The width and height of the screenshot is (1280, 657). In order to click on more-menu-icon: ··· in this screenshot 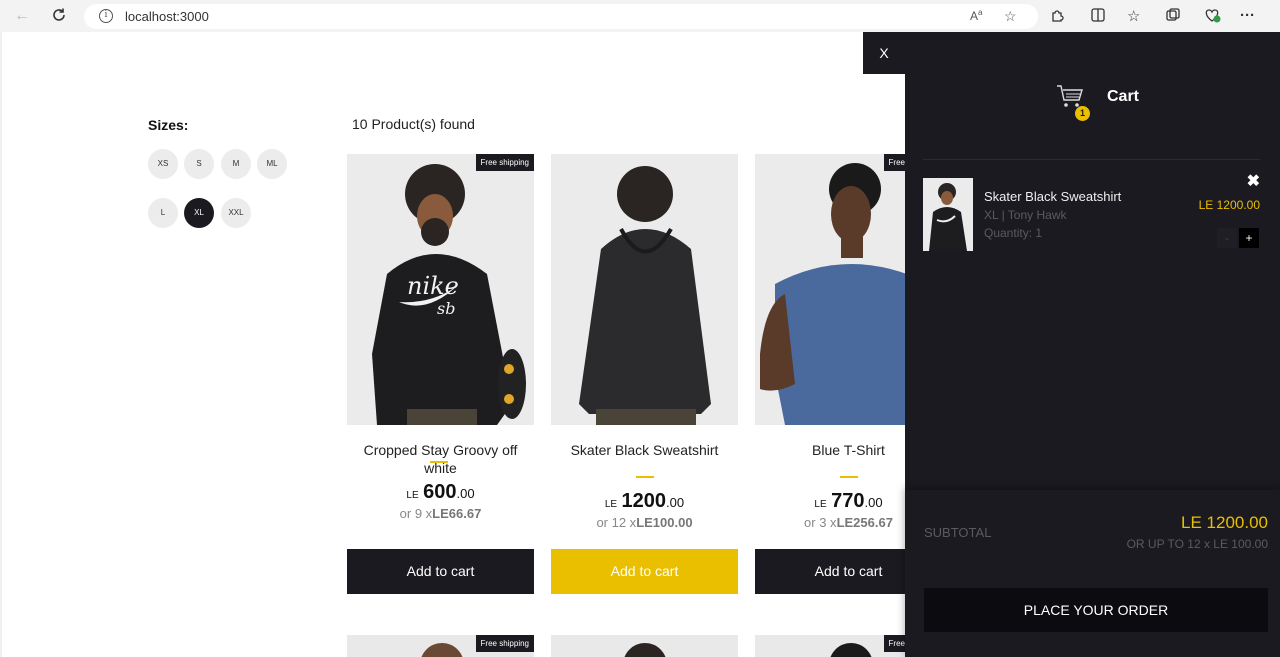, I will do `click(1247, 15)`.